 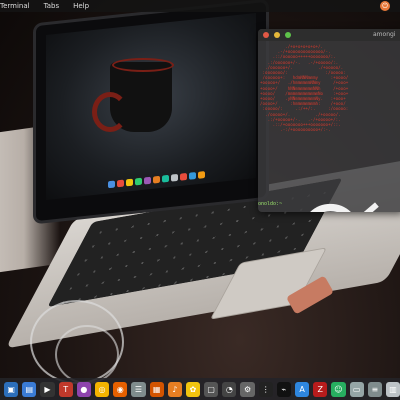 What do you see at coordinates (385, 6) in the screenshot?
I see `ubuntu-icon: ⏻` at bounding box center [385, 6].